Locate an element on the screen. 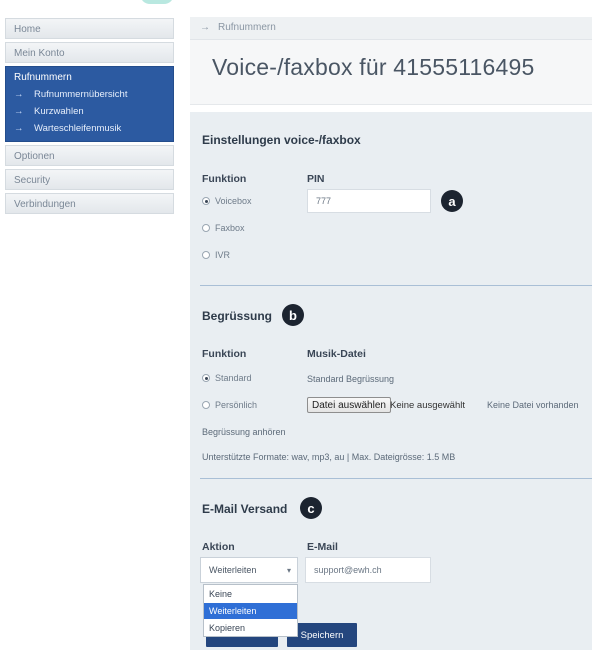  pin-label: PIN is located at coordinates (316, 179).